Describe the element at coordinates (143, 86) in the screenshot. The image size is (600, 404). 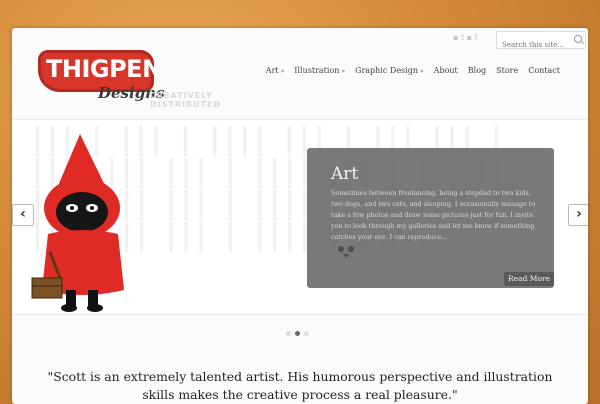
I see `site-logo: THIGPEN Designs CREATIVELY DISTRIBUTED` at that location.